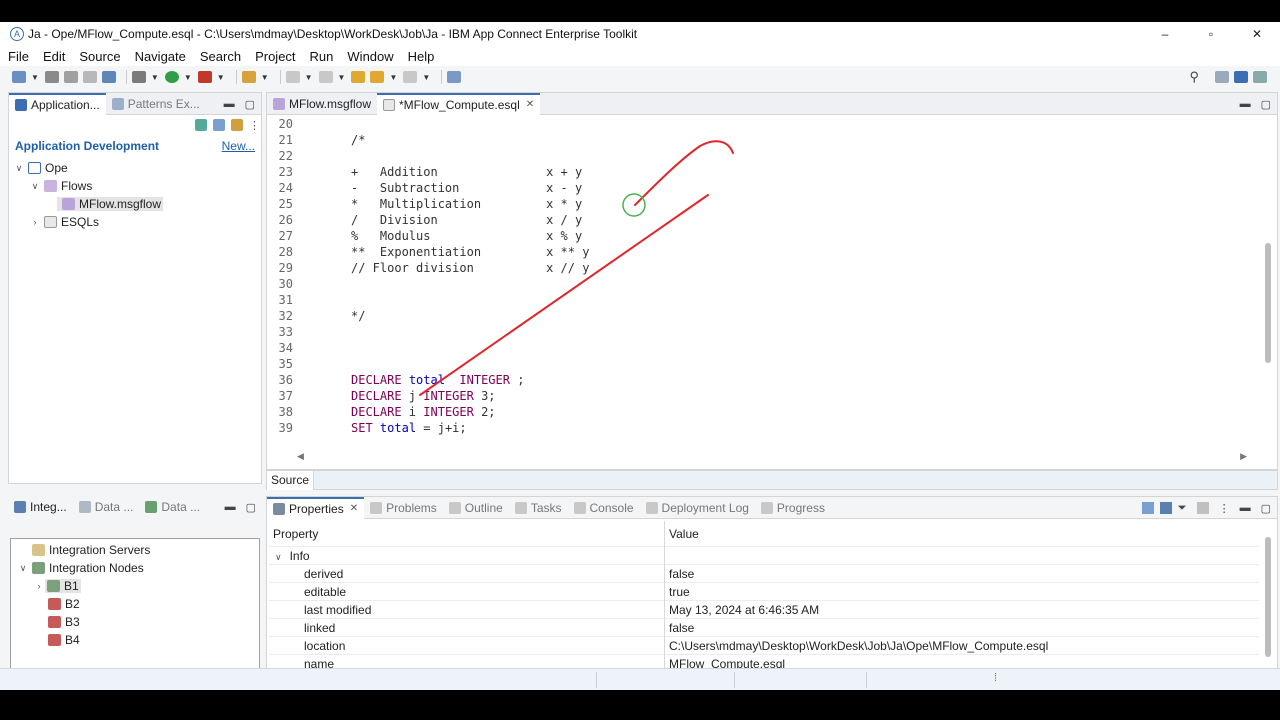 The width and height of the screenshot is (1280, 720). Describe the element at coordinates (171, 77) in the screenshot. I see `run-icon` at that location.